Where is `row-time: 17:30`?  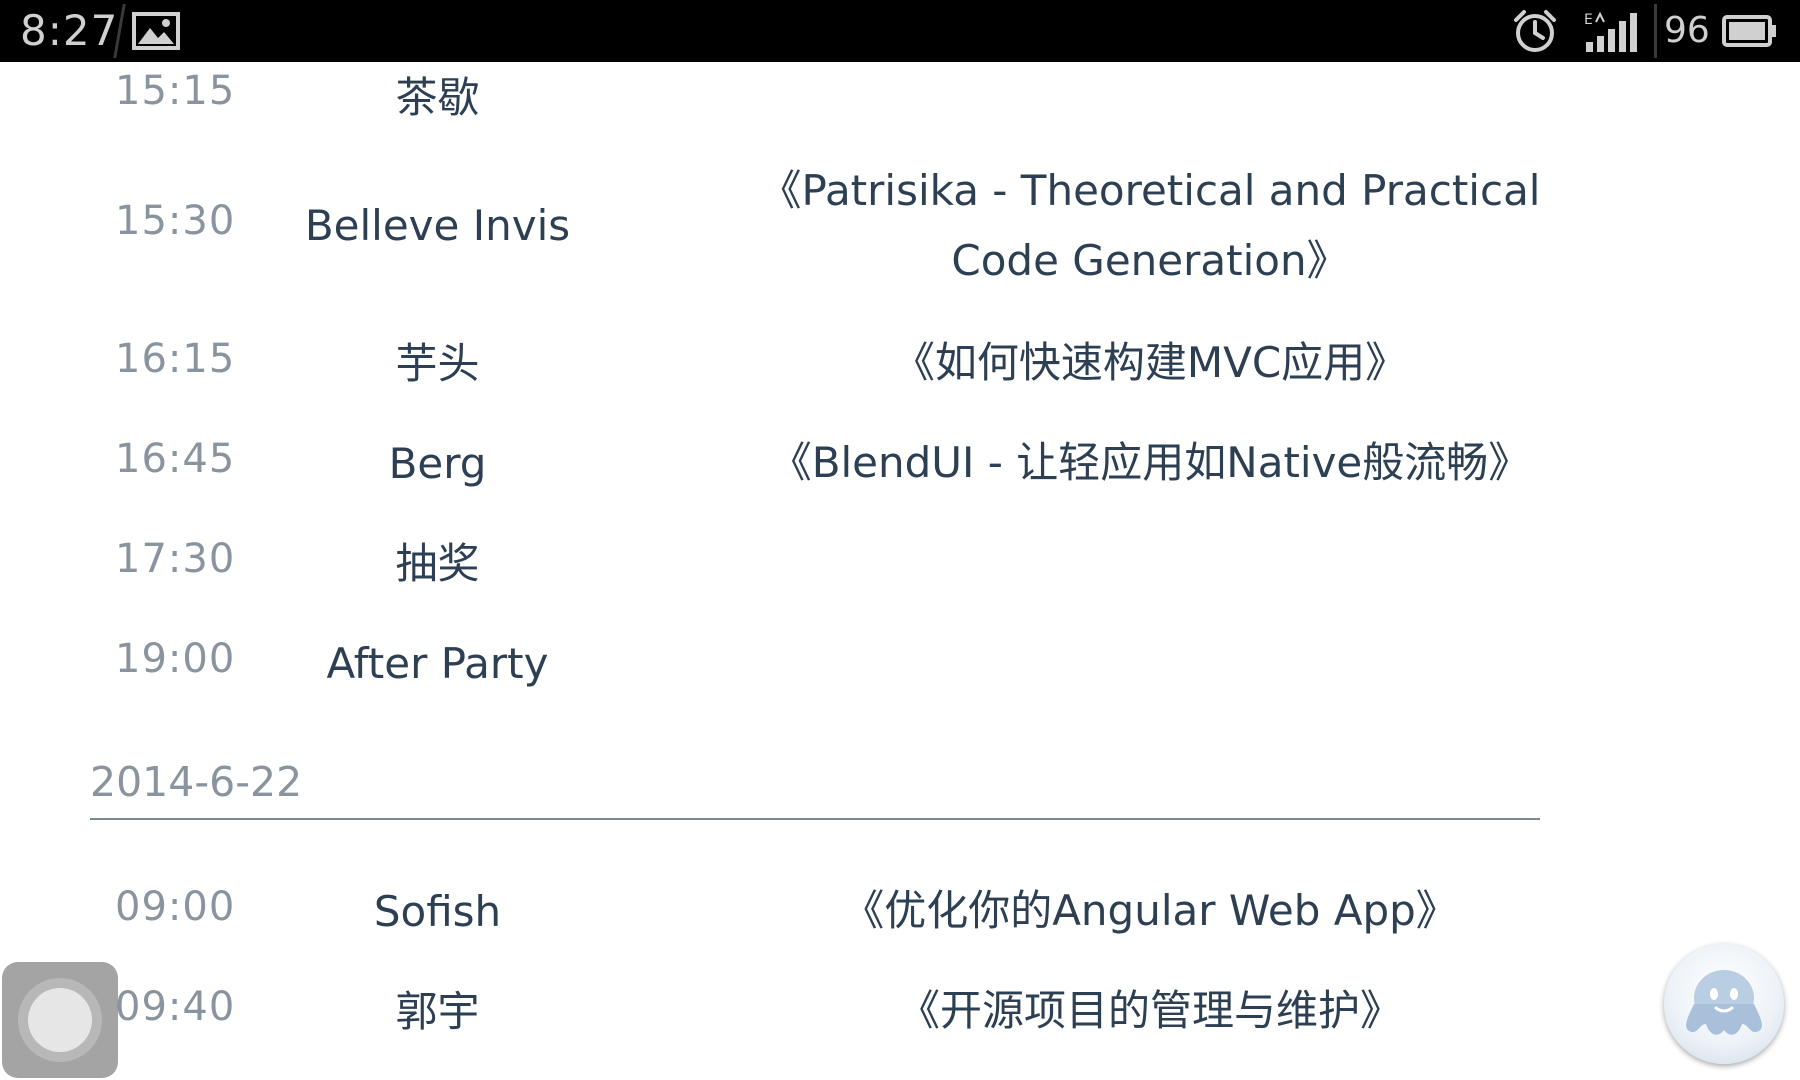 row-time: 17:30 is located at coordinates (175, 559).